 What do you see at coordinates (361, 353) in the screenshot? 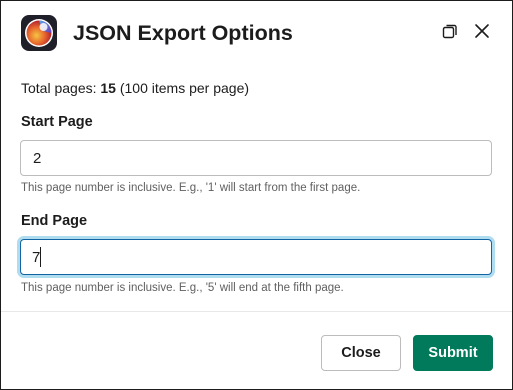
I see `close-button: Close` at bounding box center [361, 353].